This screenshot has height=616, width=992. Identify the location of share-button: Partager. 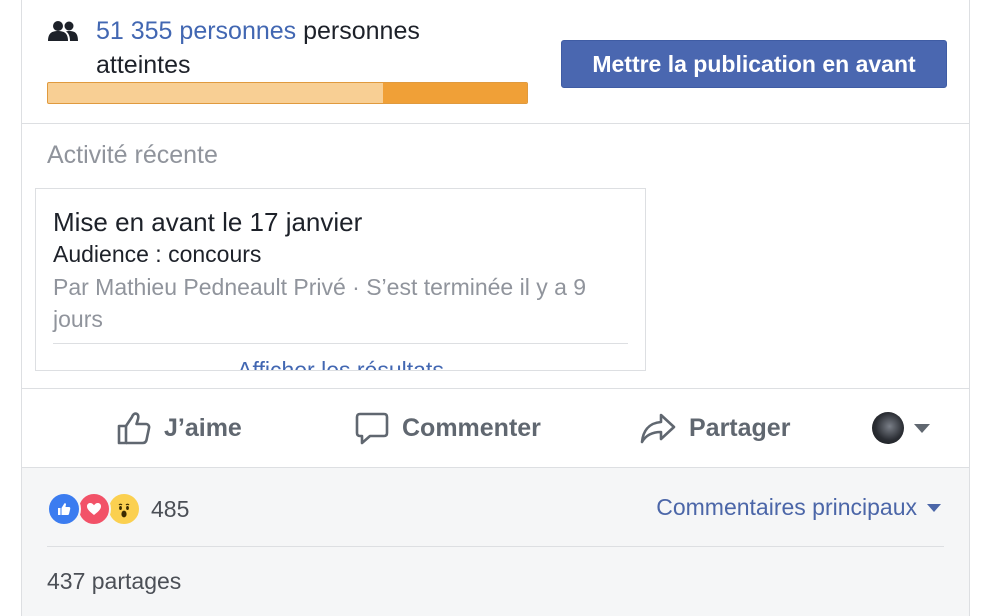
(714, 428).